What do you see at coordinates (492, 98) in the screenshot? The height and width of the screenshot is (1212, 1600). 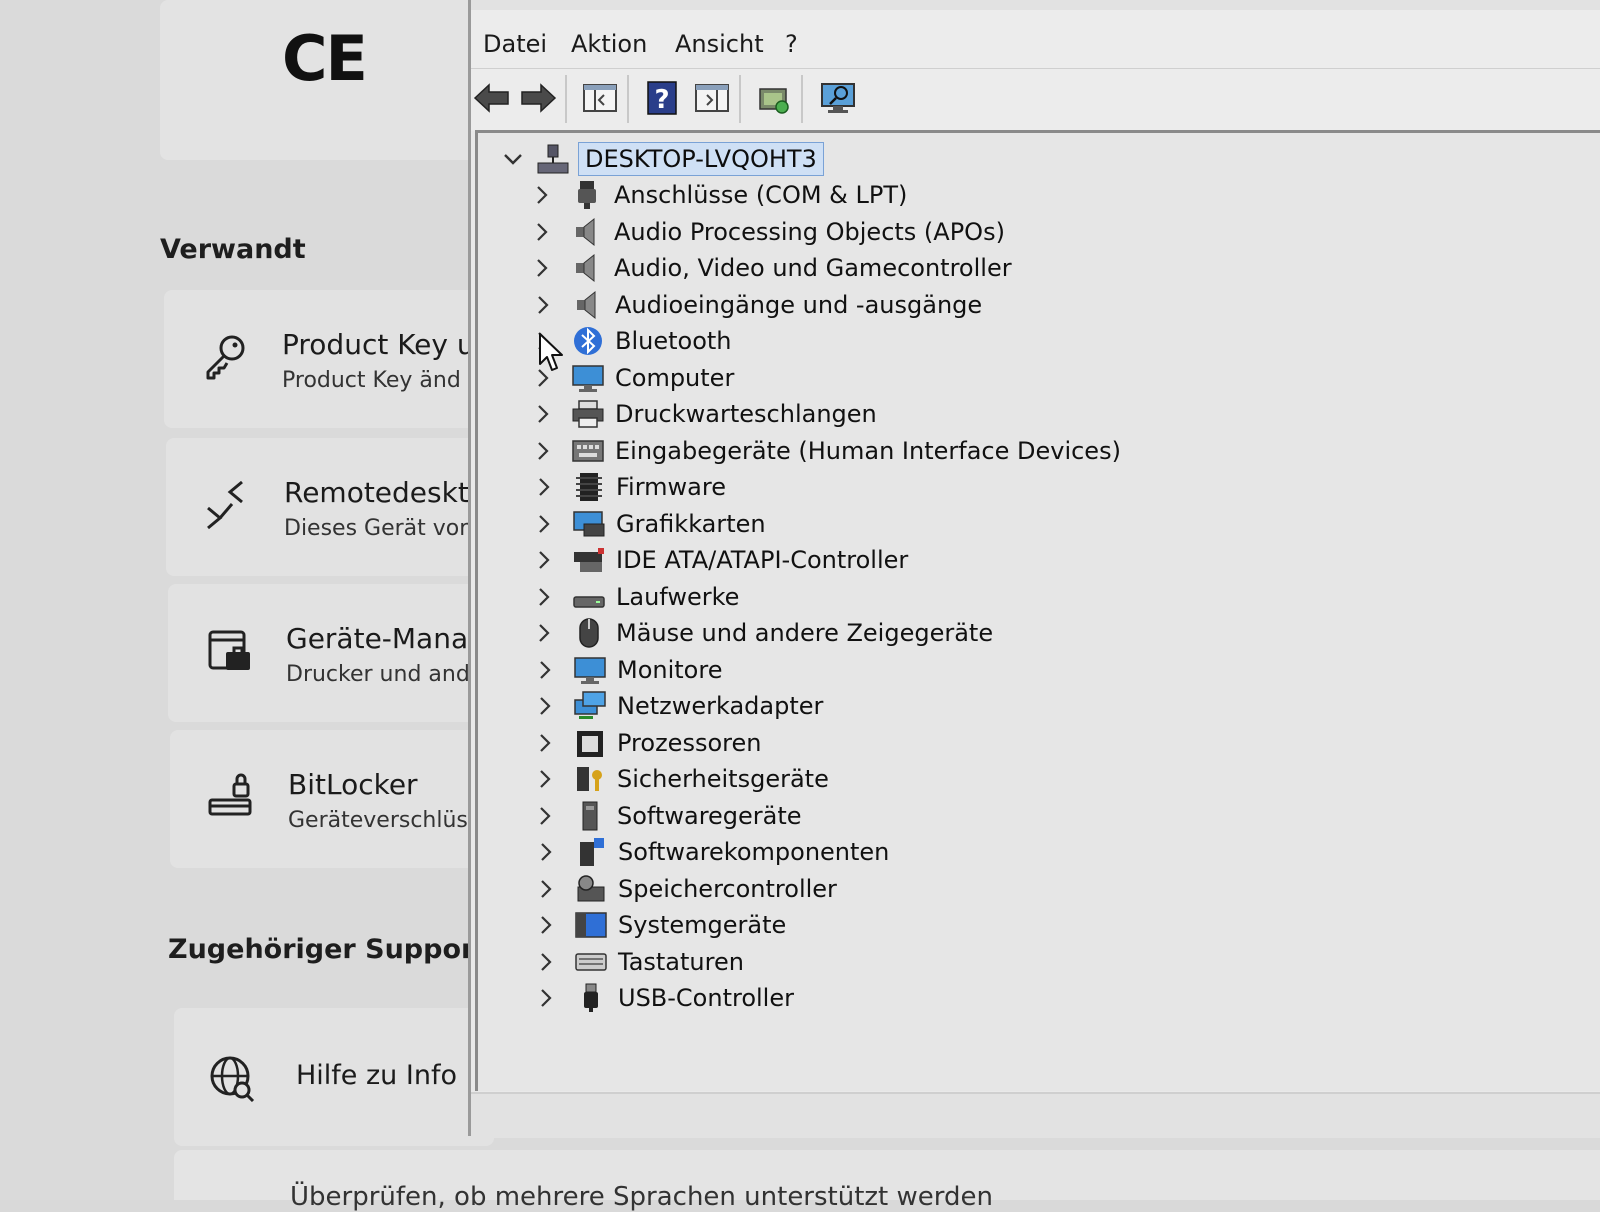 I see `back-button` at bounding box center [492, 98].